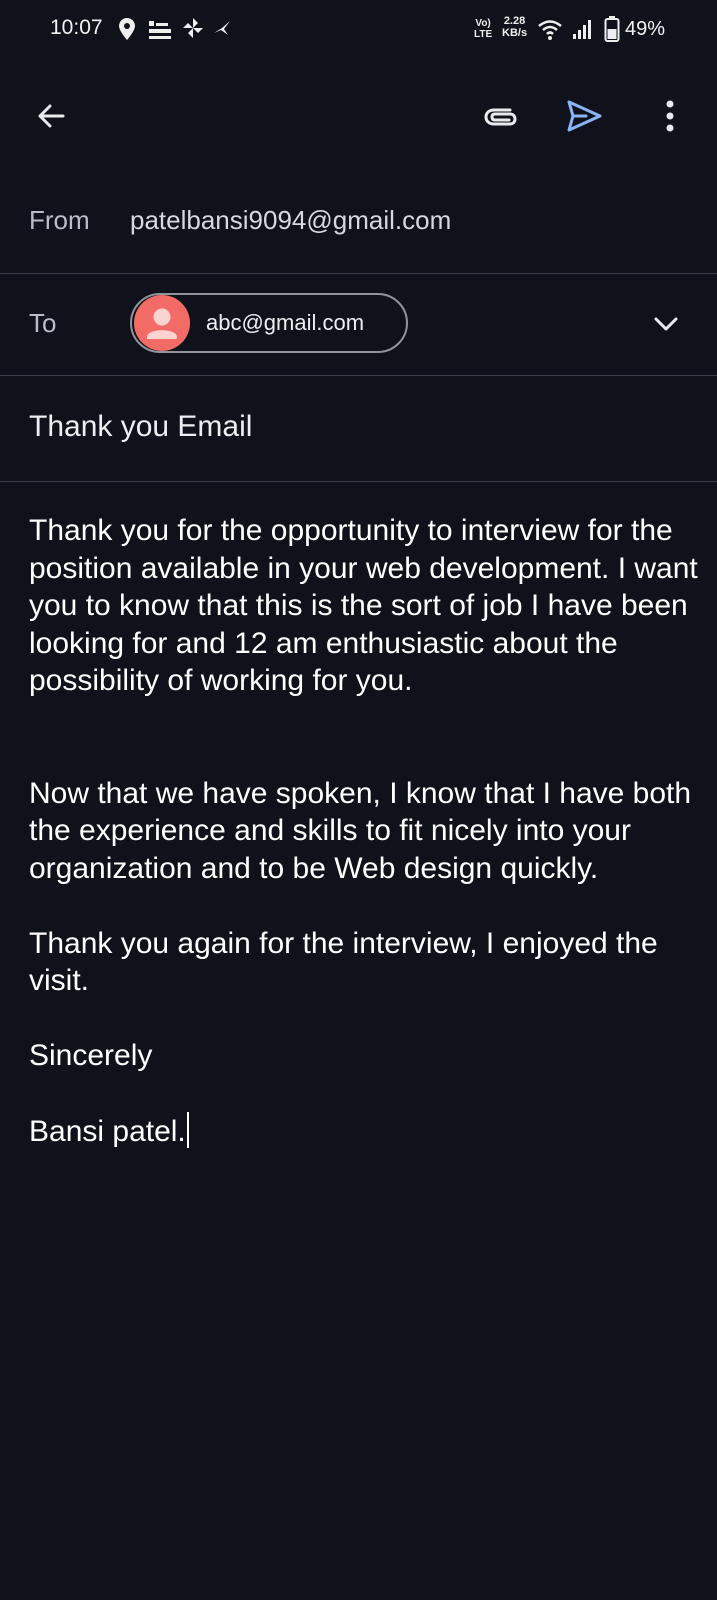 This screenshot has height=1600, width=717. I want to click on back-button, so click(51, 116).